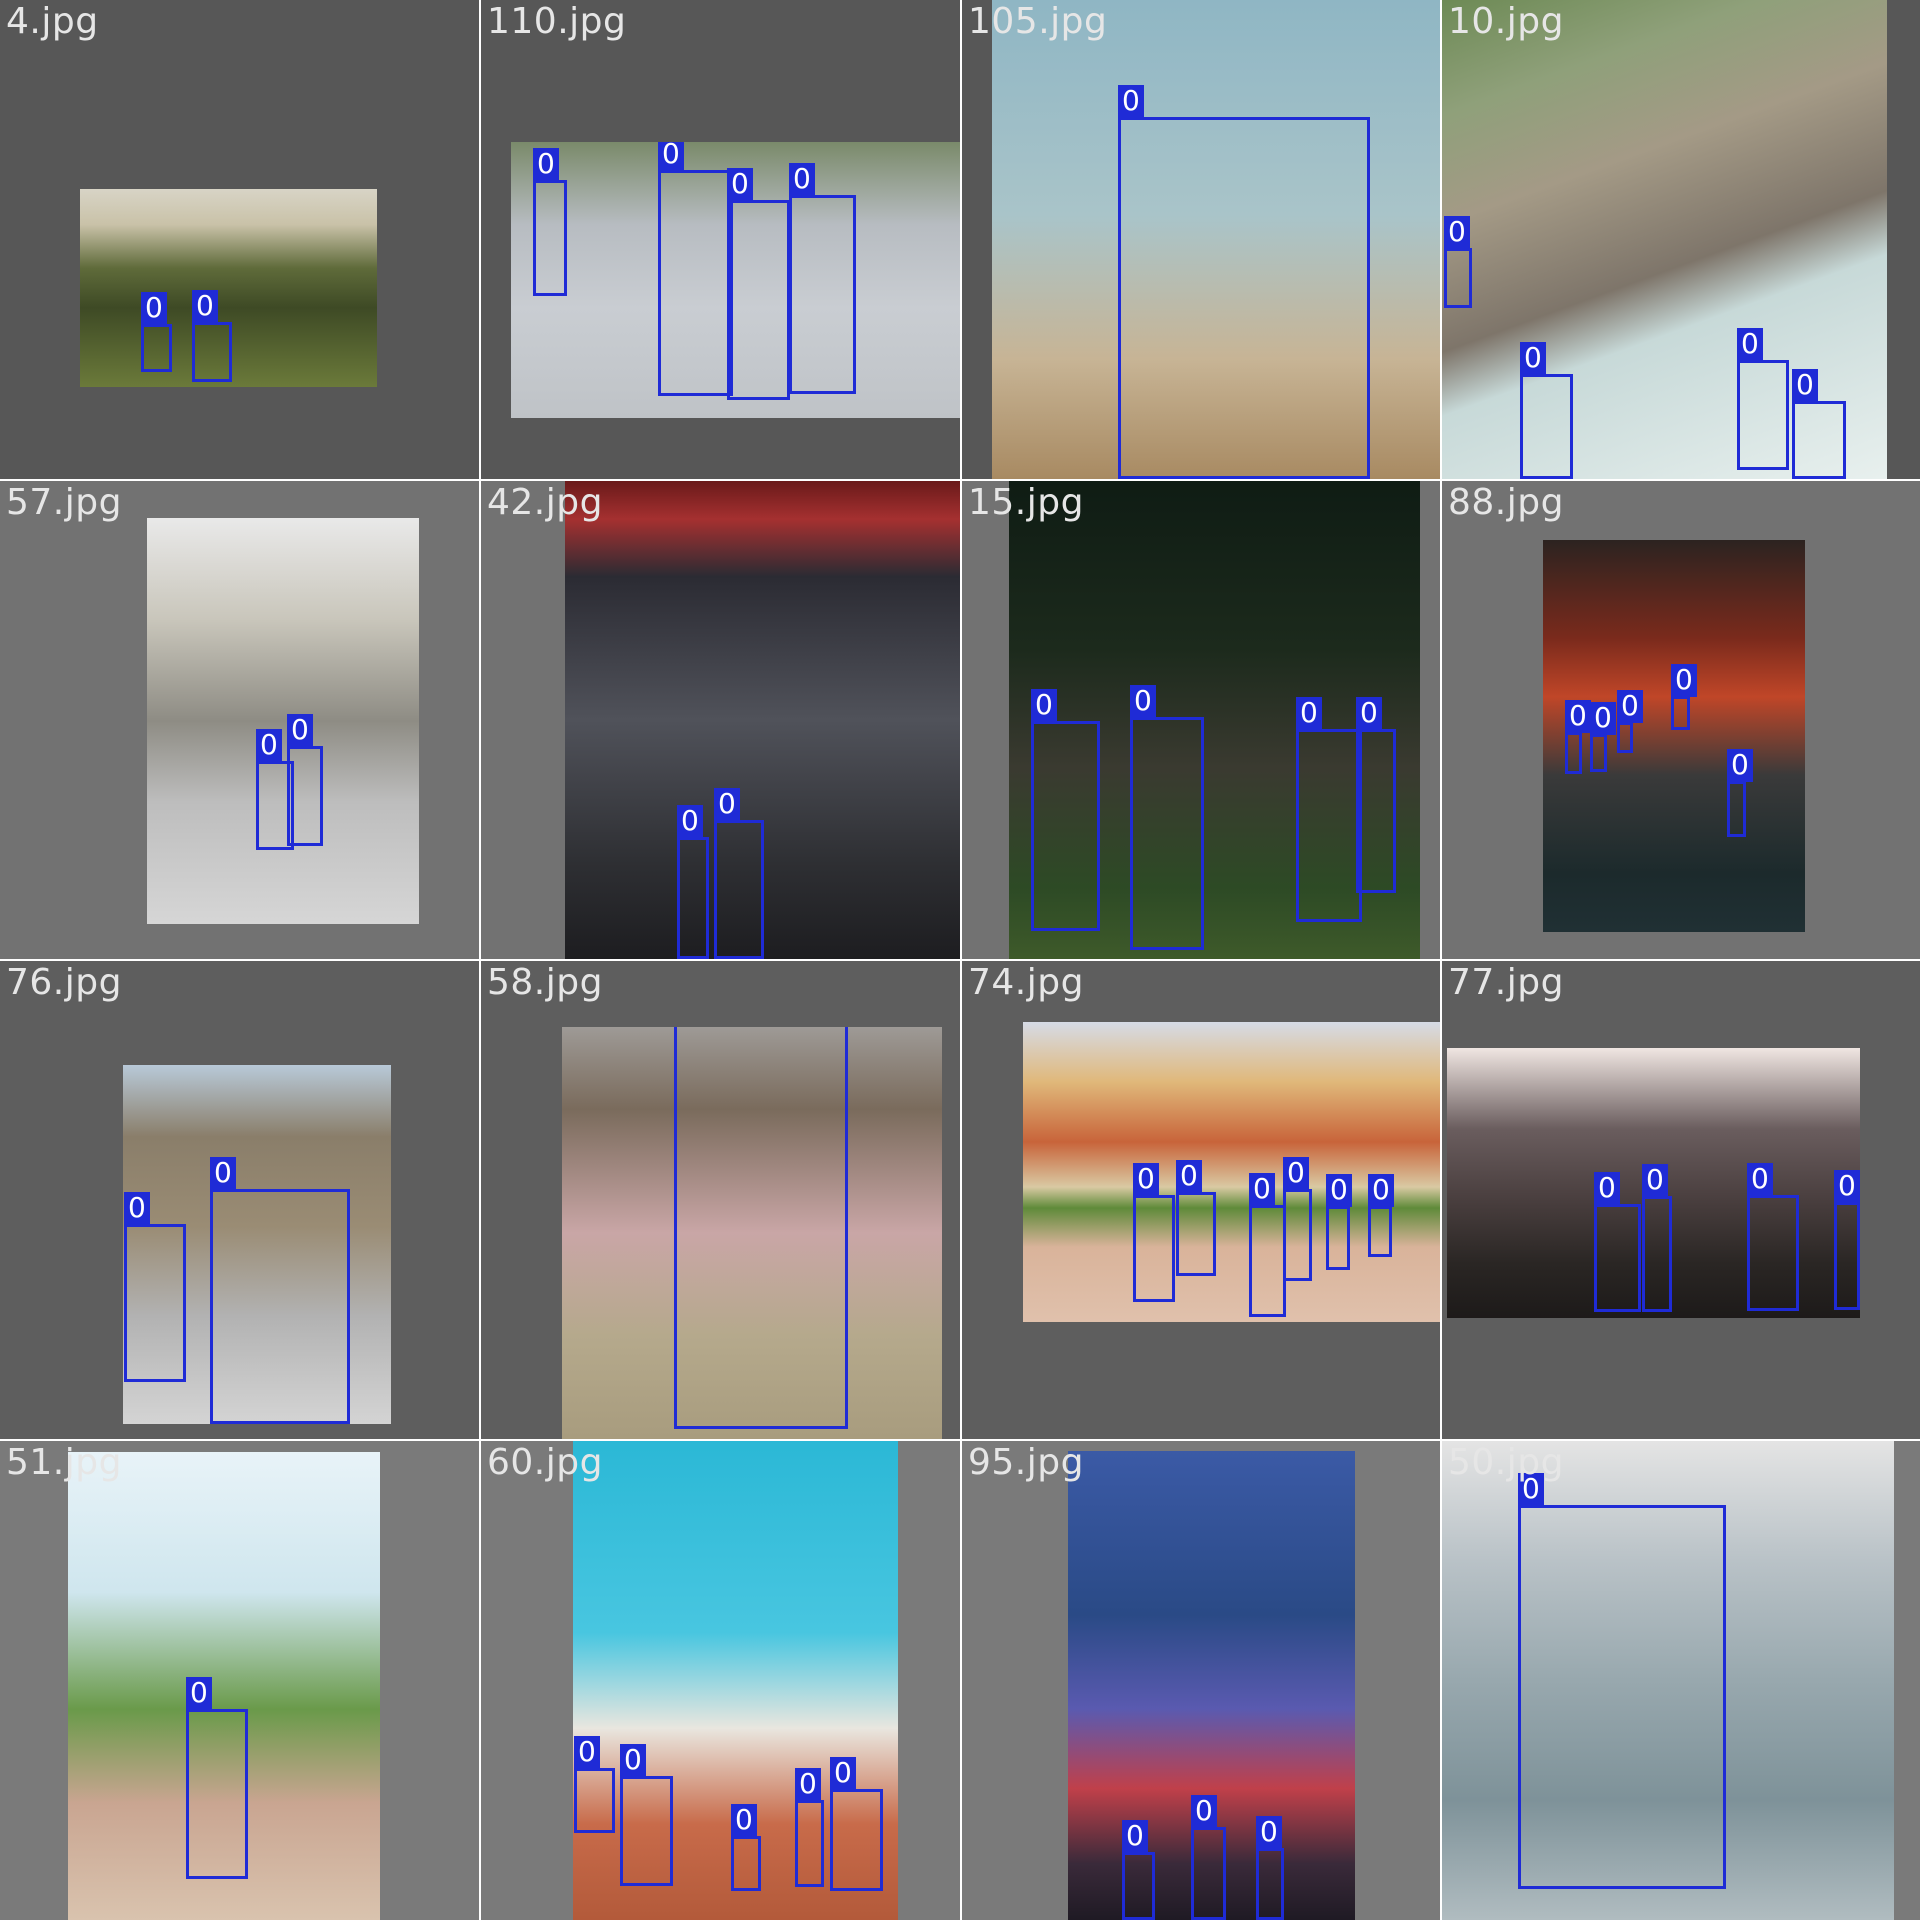 Image resolution: width=1920 pixels, height=1920 pixels. I want to click on photo-110: 0 0 0 0, so click(735, 280).